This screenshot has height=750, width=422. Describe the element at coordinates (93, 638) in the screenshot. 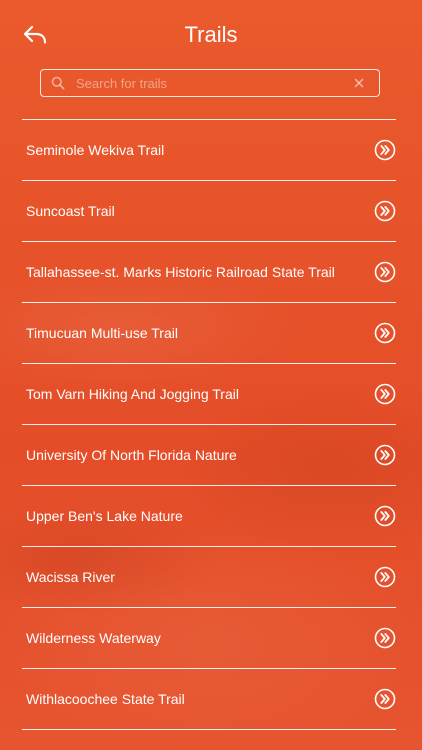

I see `trail-name: Wilderness Waterway` at that location.